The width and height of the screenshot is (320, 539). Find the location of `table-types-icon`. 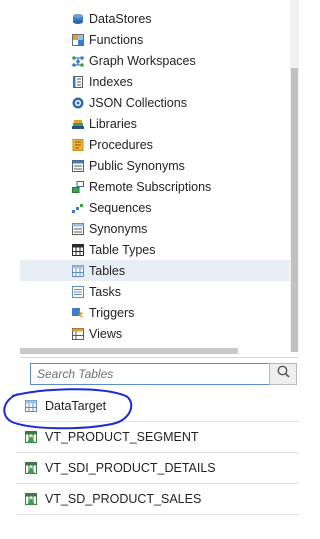

table-types-icon is located at coordinates (78, 249).